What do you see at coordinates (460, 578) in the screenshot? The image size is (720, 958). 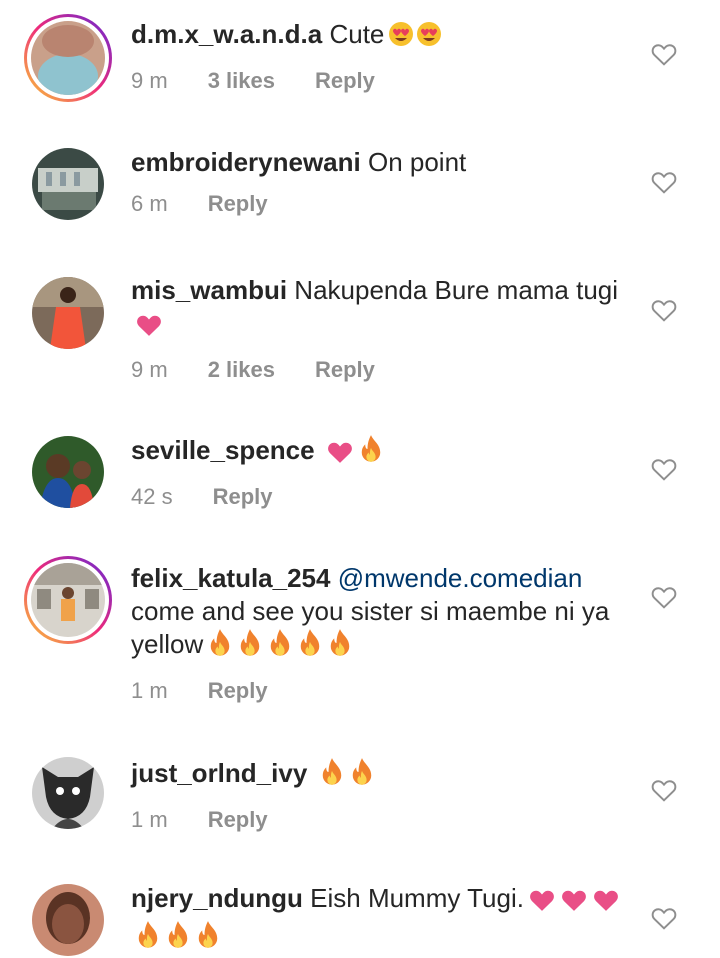 I see `mention-link: @mwende.comedian` at bounding box center [460, 578].